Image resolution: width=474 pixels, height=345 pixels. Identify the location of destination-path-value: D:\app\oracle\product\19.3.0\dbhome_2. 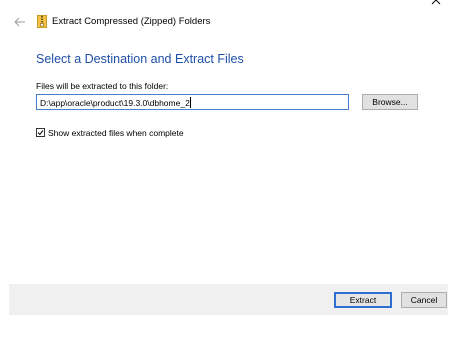
(115, 103).